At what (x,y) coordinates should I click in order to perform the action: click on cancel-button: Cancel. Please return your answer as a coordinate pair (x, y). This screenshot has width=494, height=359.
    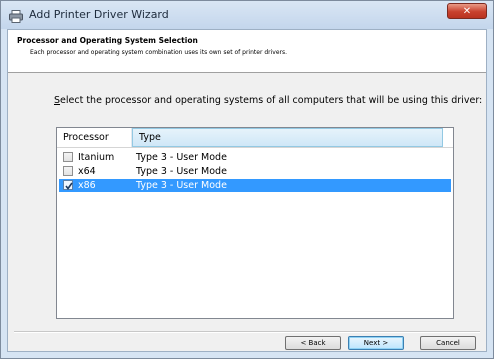
    Looking at the image, I should click on (448, 343).